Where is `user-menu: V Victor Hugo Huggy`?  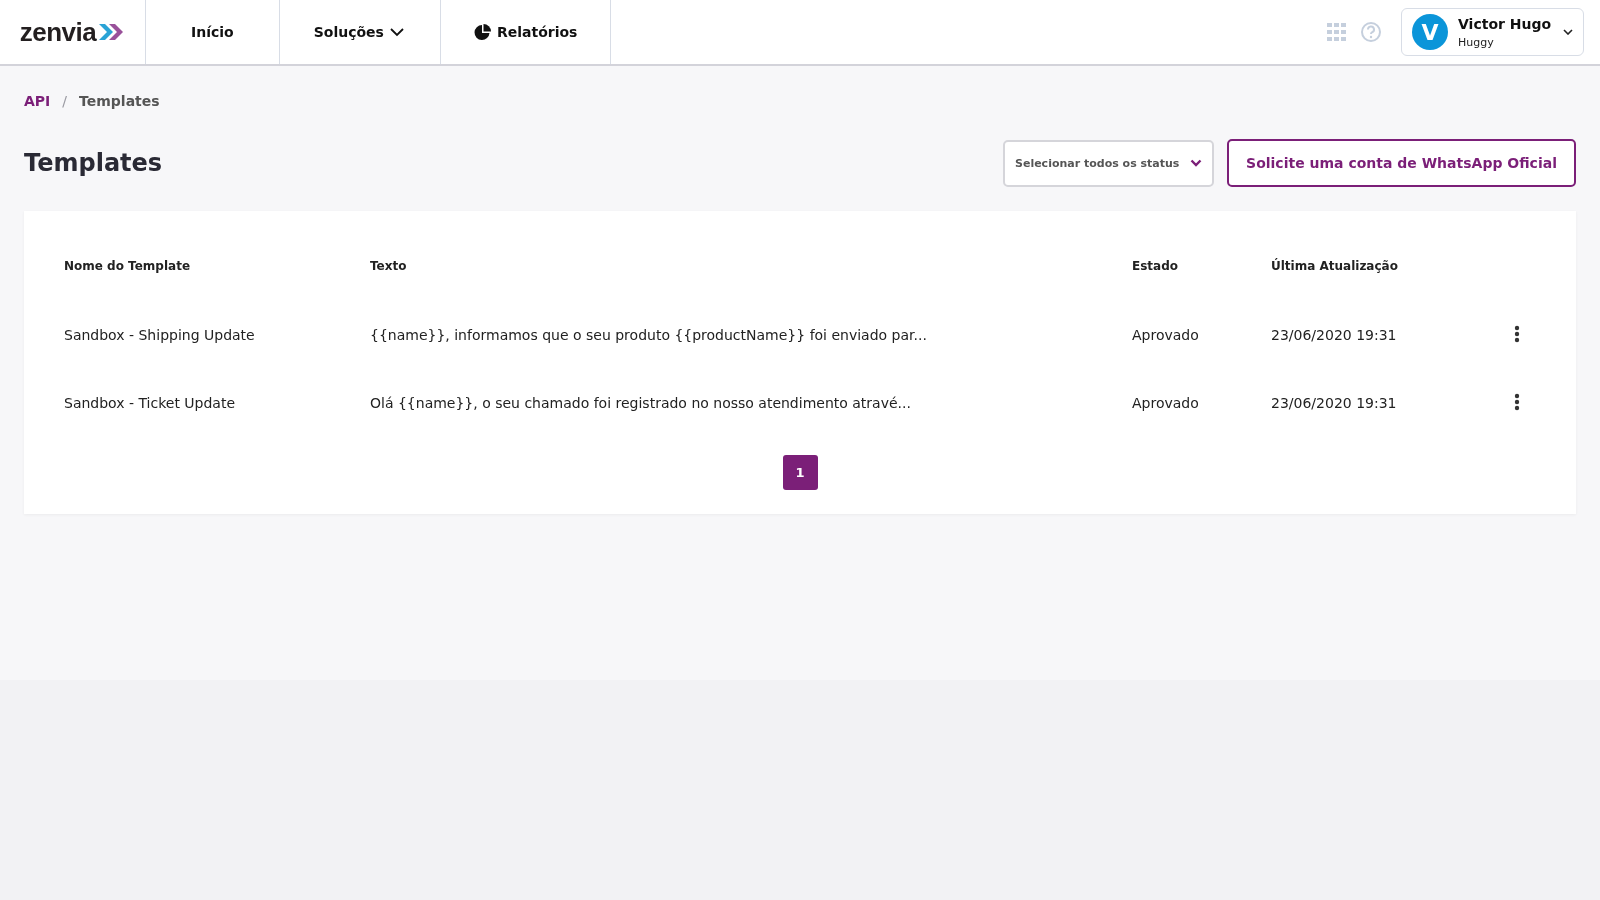 user-menu: V Victor Hugo Huggy is located at coordinates (1492, 32).